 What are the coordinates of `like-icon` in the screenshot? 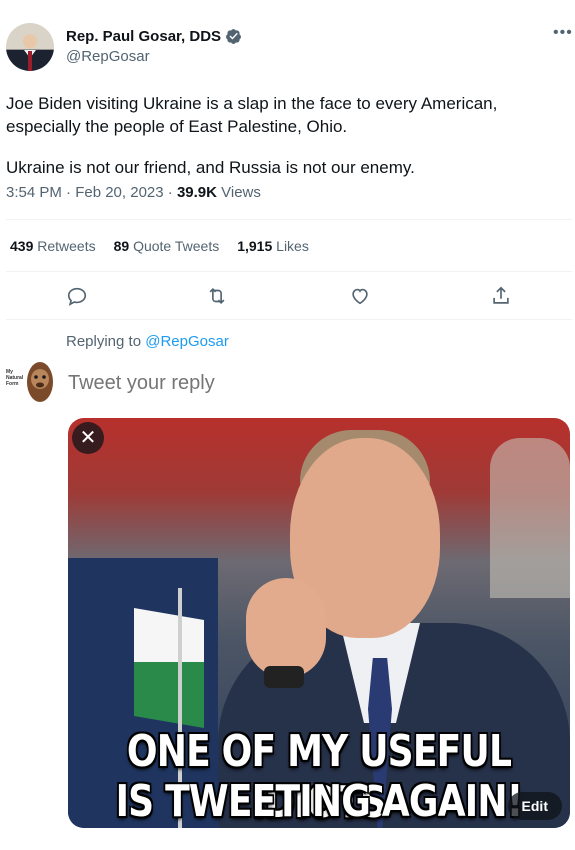 It's located at (360, 296).